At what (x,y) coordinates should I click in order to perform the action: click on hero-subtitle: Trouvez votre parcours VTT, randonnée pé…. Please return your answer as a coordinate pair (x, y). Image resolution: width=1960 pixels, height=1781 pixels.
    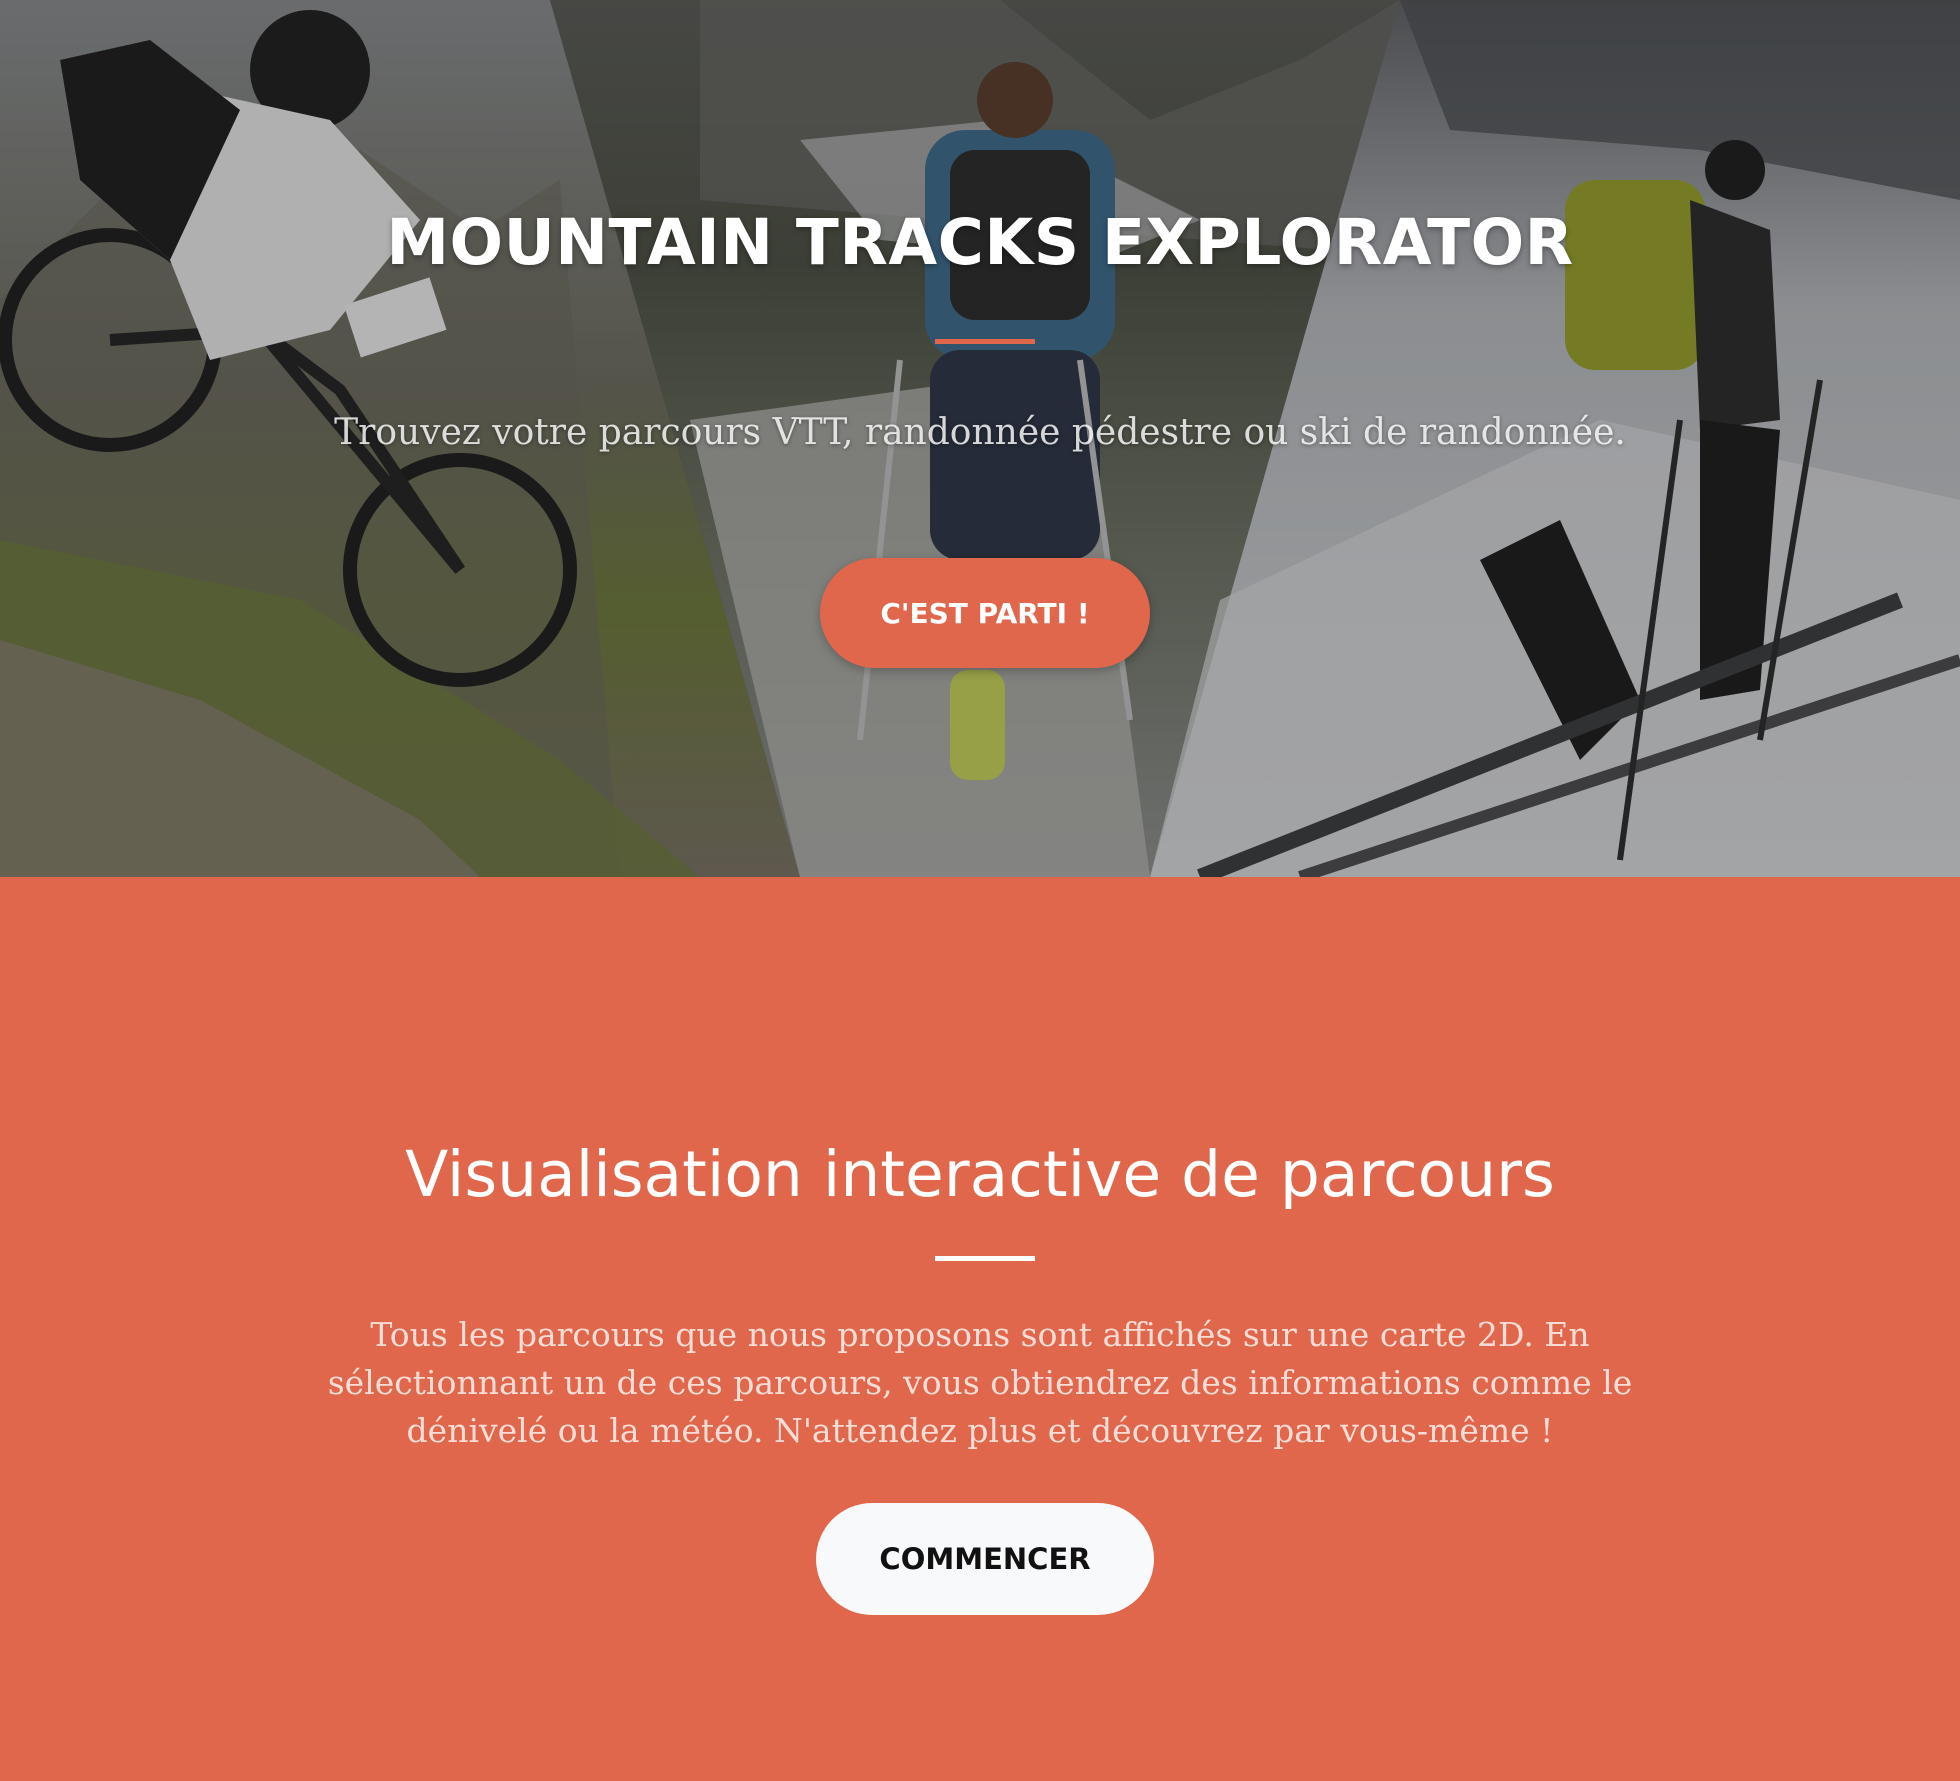
    Looking at the image, I should click on (980, 432).